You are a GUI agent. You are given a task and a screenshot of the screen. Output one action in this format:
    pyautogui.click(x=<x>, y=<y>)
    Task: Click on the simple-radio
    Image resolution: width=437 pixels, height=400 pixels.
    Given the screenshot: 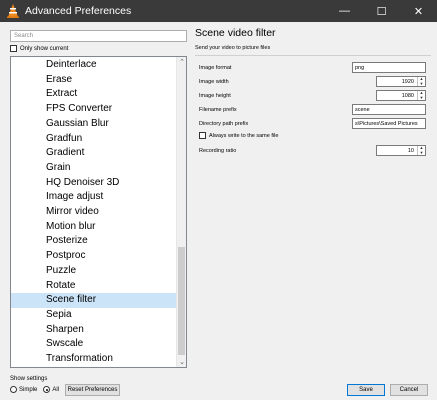 What is the action you would take?
    pyautogui.click(x=13, y=389)
    